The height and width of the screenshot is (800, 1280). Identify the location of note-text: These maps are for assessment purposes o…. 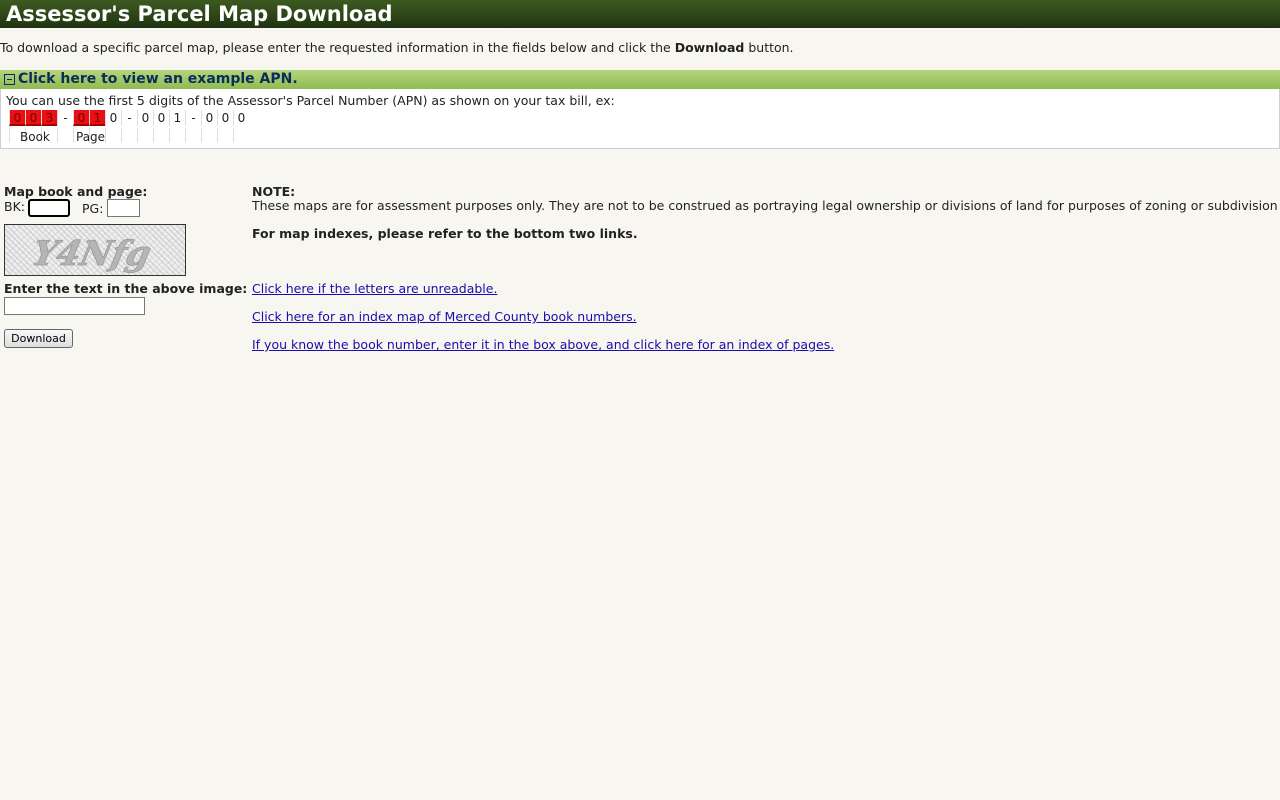
(766, 205).